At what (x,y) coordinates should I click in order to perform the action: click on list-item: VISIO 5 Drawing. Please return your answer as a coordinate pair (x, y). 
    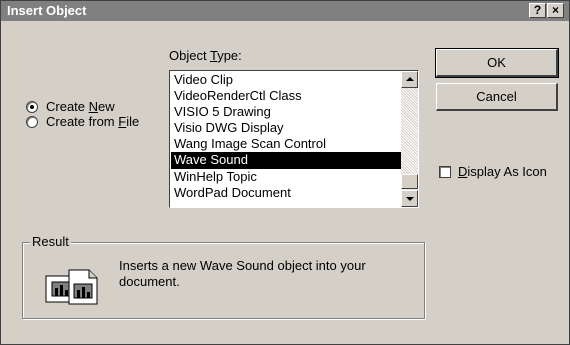
    Looking at the image, I should click on (286, 112).